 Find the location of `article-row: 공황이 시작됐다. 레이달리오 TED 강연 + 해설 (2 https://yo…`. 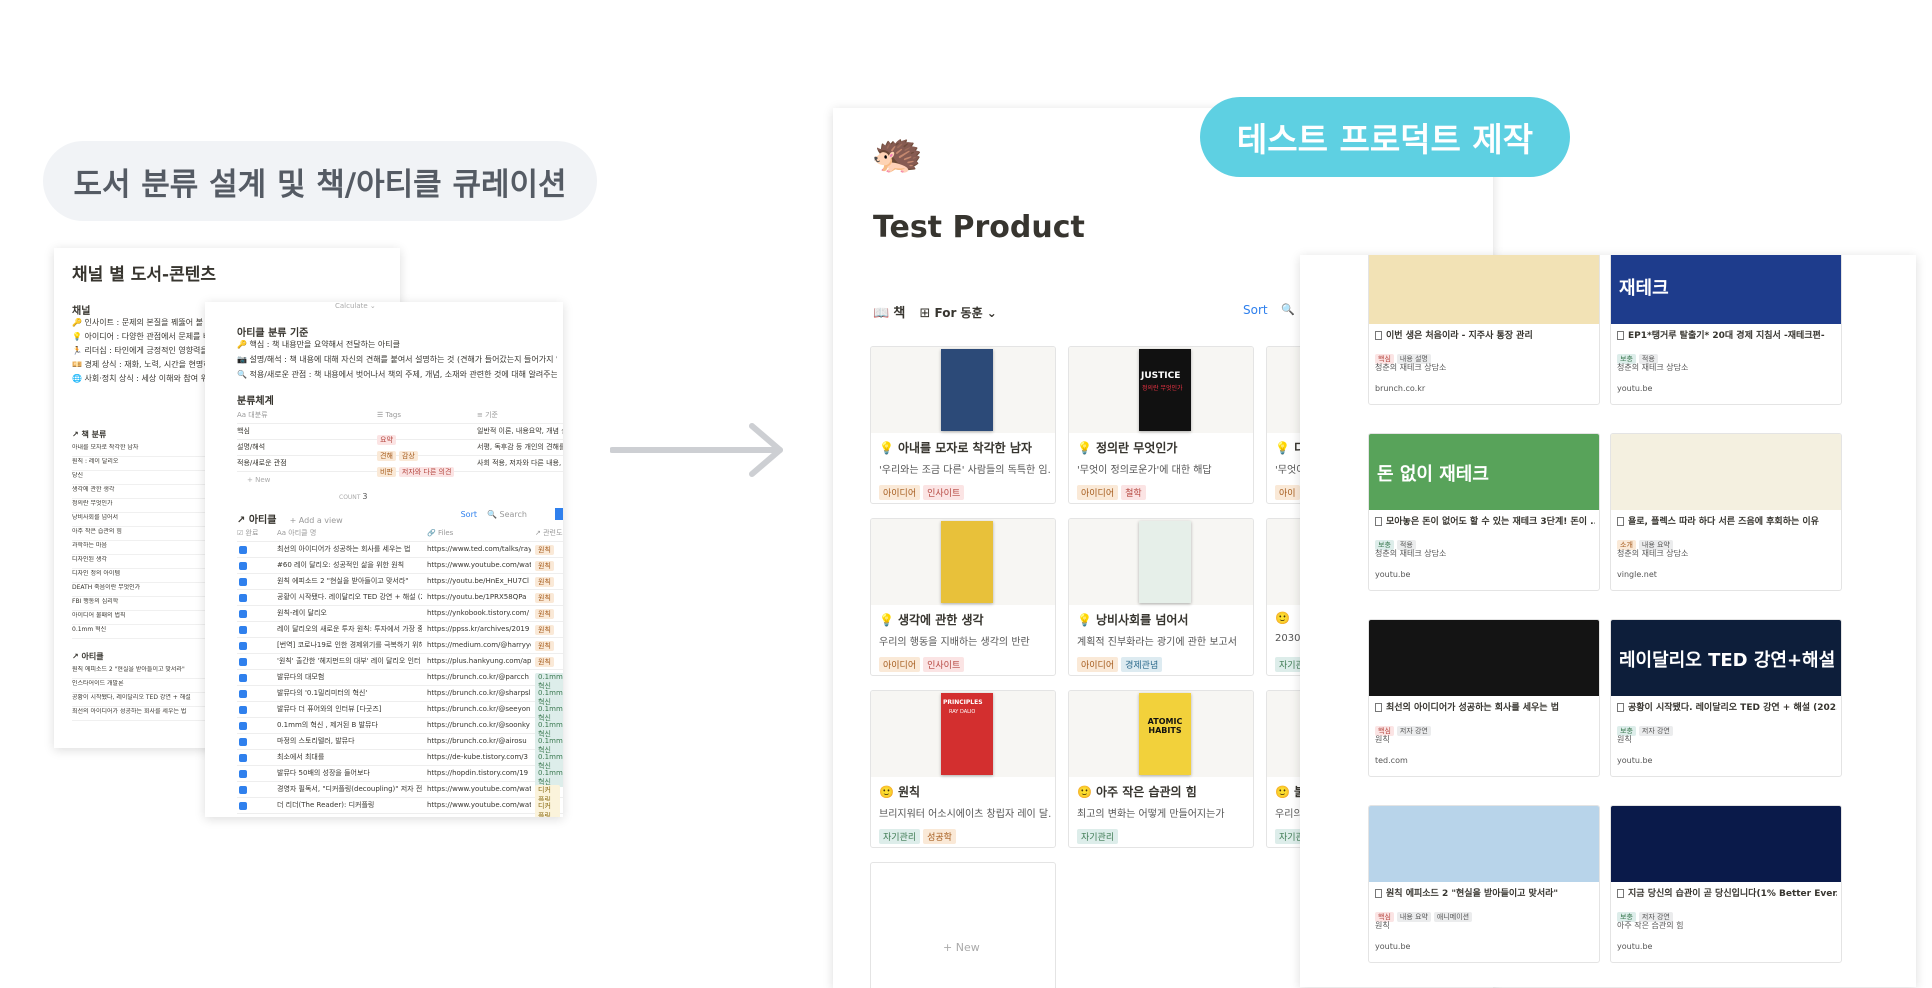

article-row: 공황이 시작됐다. 레이달리오 TED 강연 + 해설 (2 https://yo… is located at coordinates (400, 598).